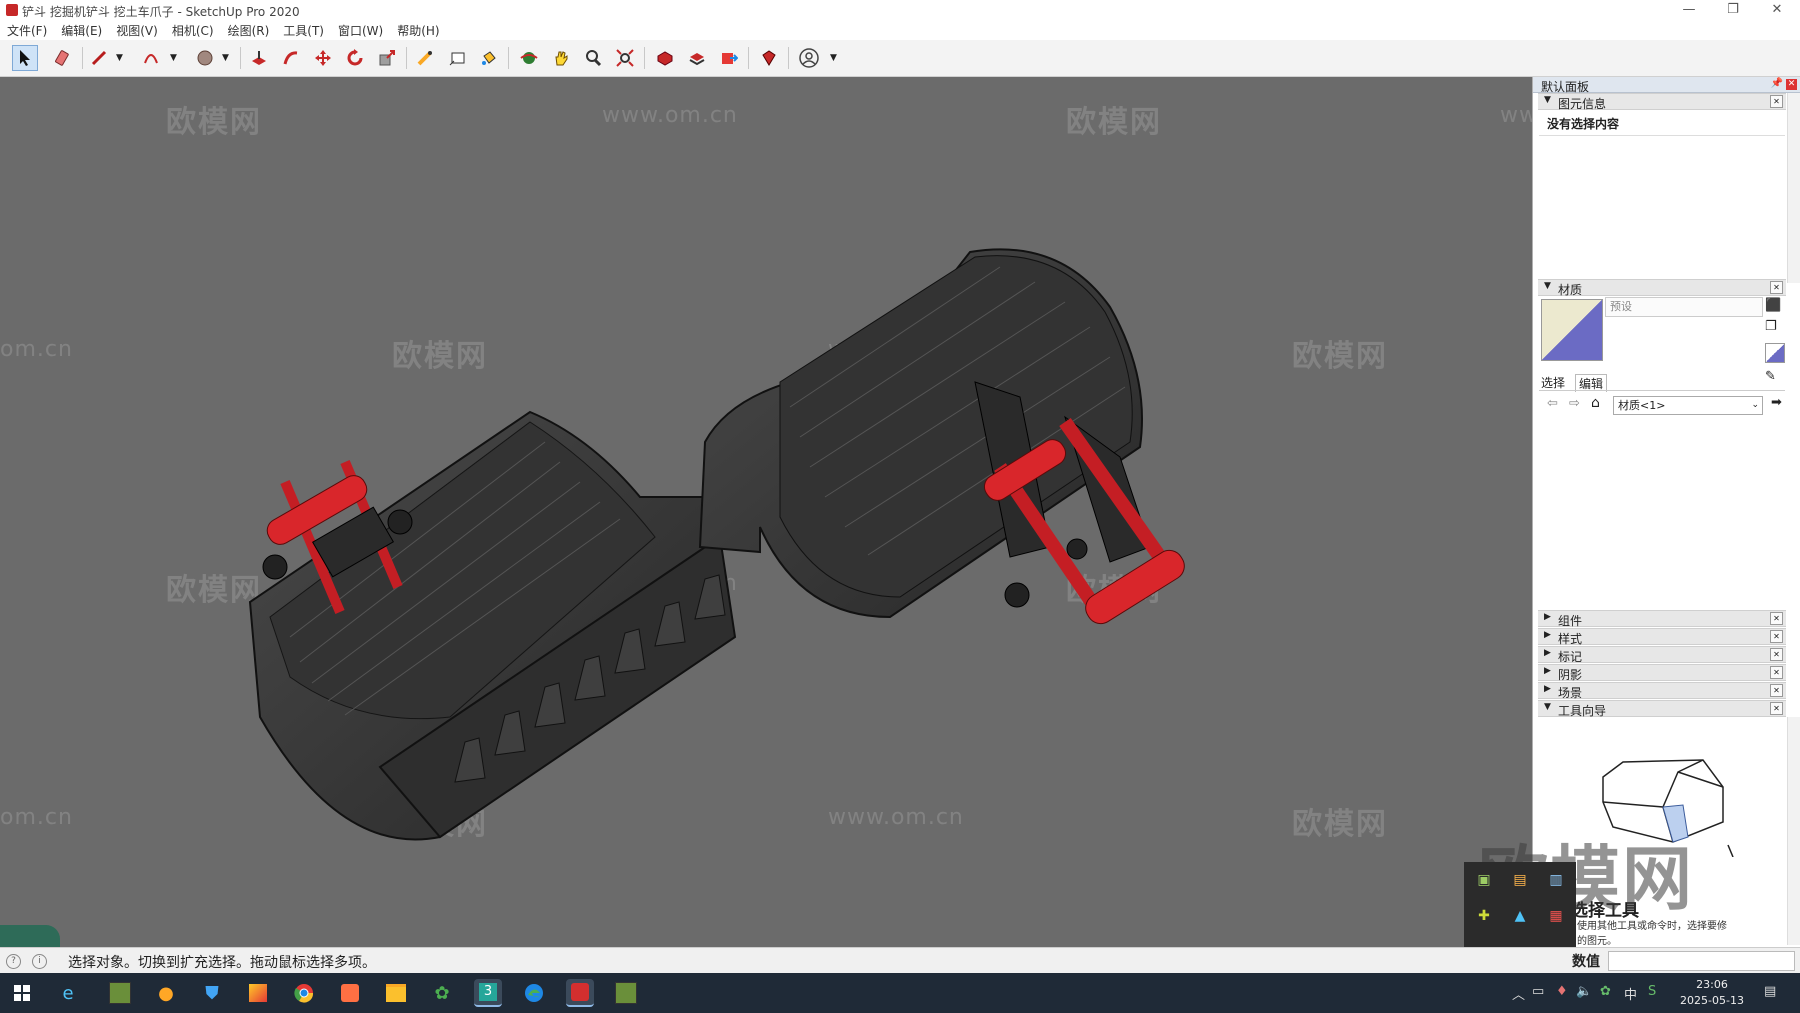 The width and height of the screenshot is (1800, 1013). What do you see at coordinates (626, 993) in the screenshot?
I see `minecraft-icon` at bounding box center [626, 993].